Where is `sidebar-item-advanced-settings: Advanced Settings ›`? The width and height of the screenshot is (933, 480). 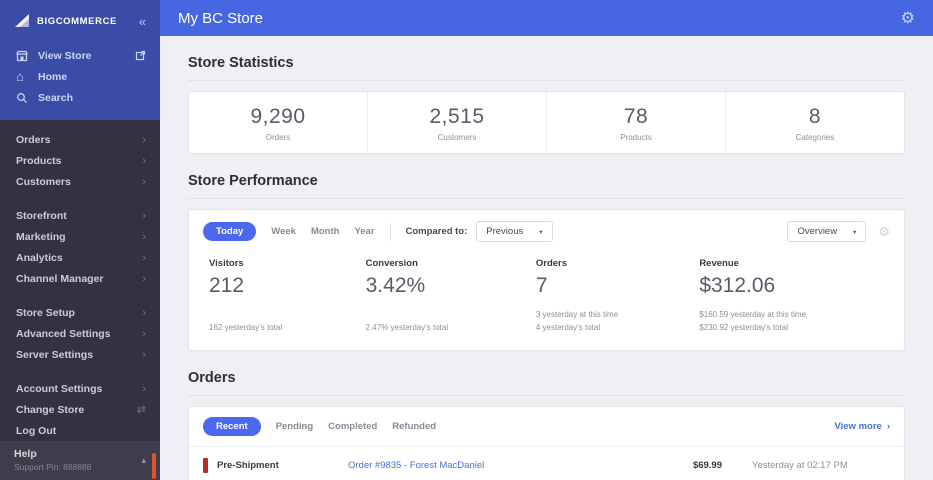 sidebar-item-advanced-settings: Advanced Settings › is located at coordinates (80, 333).